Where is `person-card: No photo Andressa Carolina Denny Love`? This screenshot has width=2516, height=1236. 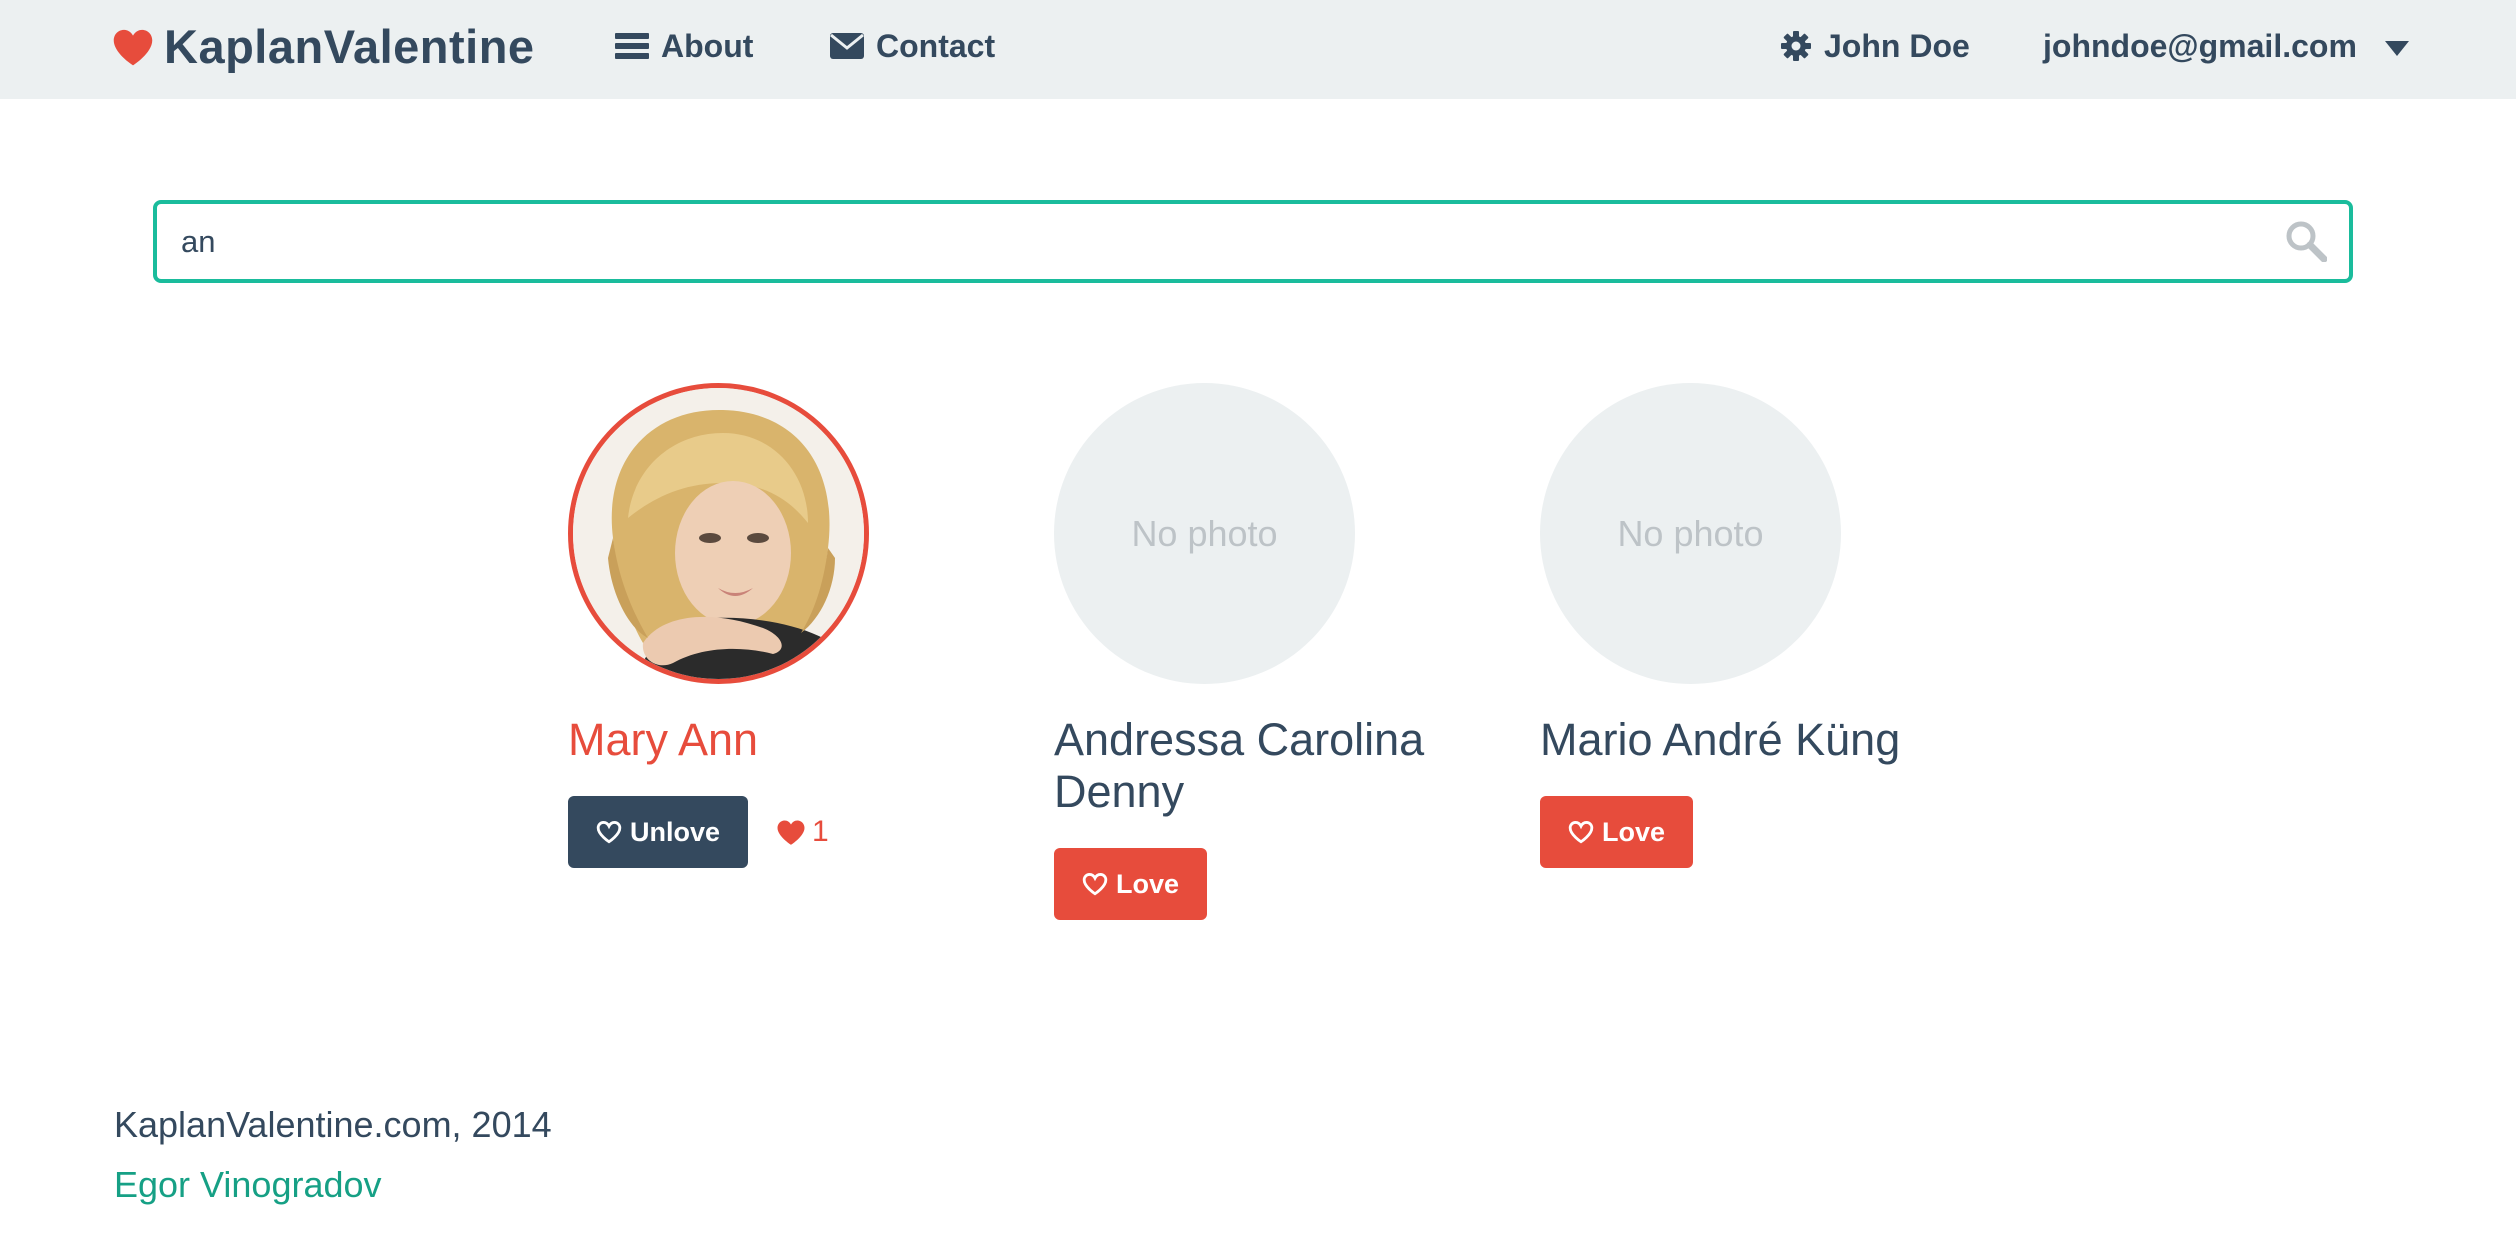
person-card: No photo Andressa Carolina Denny Love is located at coordinates (1274, 651).